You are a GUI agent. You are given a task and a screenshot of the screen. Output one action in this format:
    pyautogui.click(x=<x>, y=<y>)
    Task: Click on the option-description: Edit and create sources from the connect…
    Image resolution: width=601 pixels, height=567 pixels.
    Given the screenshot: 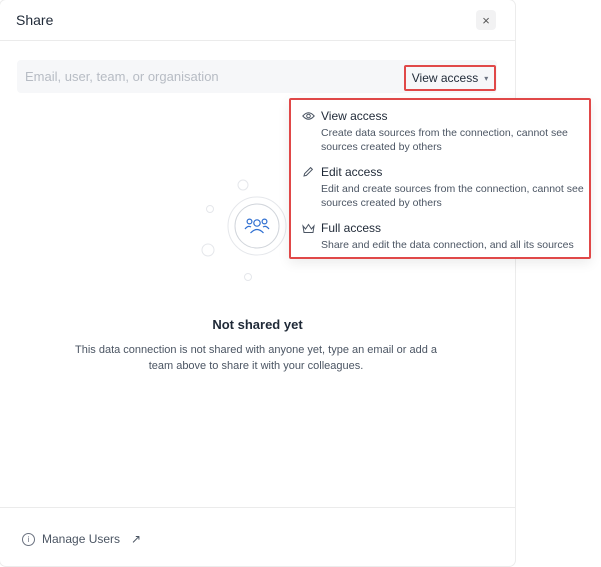 What is the action you would take?
    pyautogui.click(x=452, y=196)
    